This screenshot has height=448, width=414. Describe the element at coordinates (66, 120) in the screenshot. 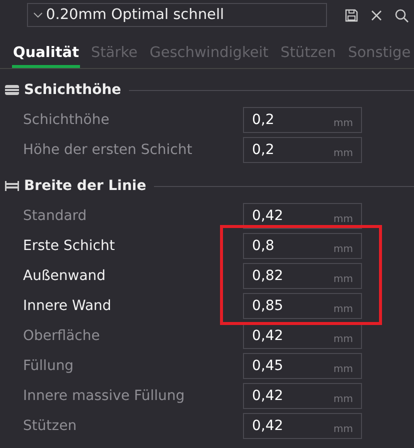

I see `setting-label: Schichthöhe` at that location.